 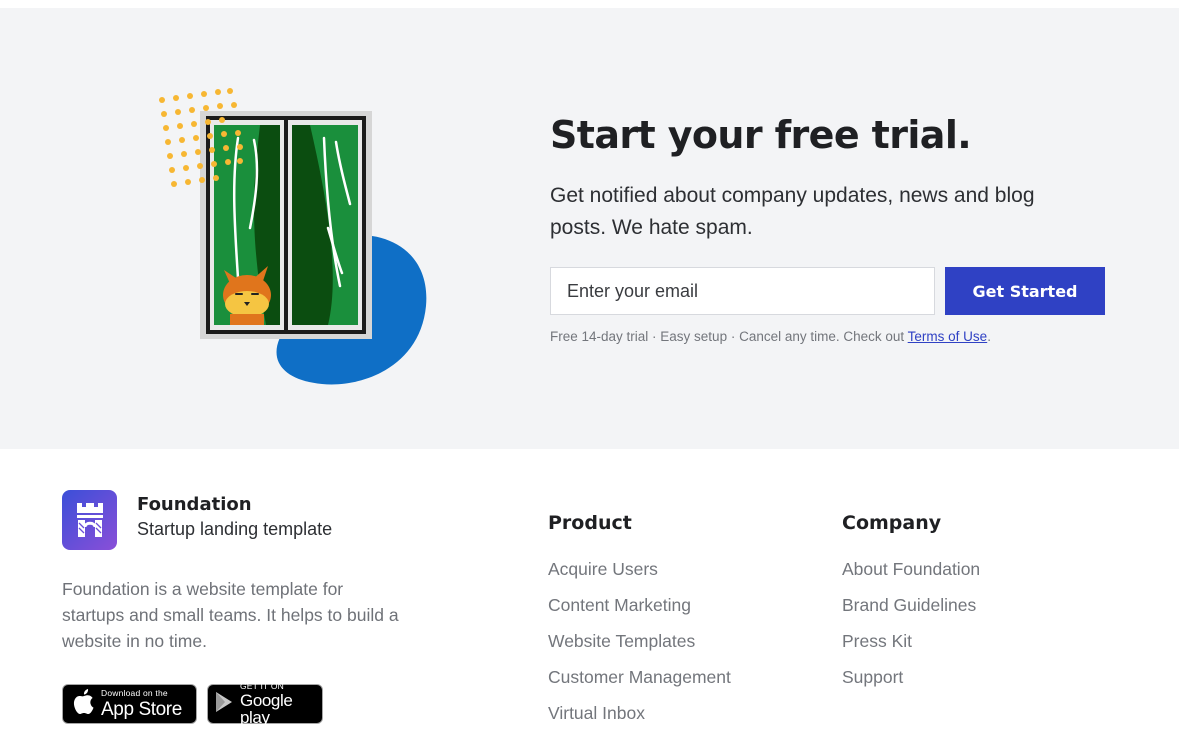 What do you see at coordinates (134, 693) in the screenshot?
I see `app-store-small-text: Download on the` at bounding box center [134, 693].